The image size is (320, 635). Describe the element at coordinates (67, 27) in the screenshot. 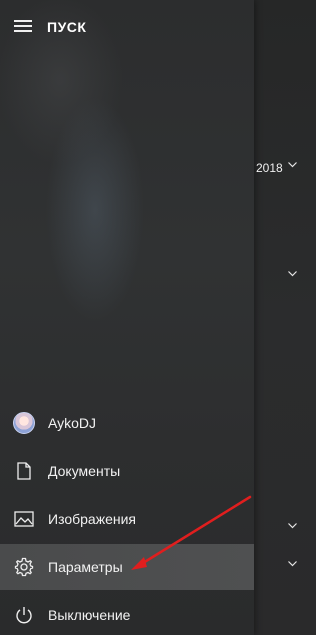

I see `start-menu-title: ПУСК` at that location.